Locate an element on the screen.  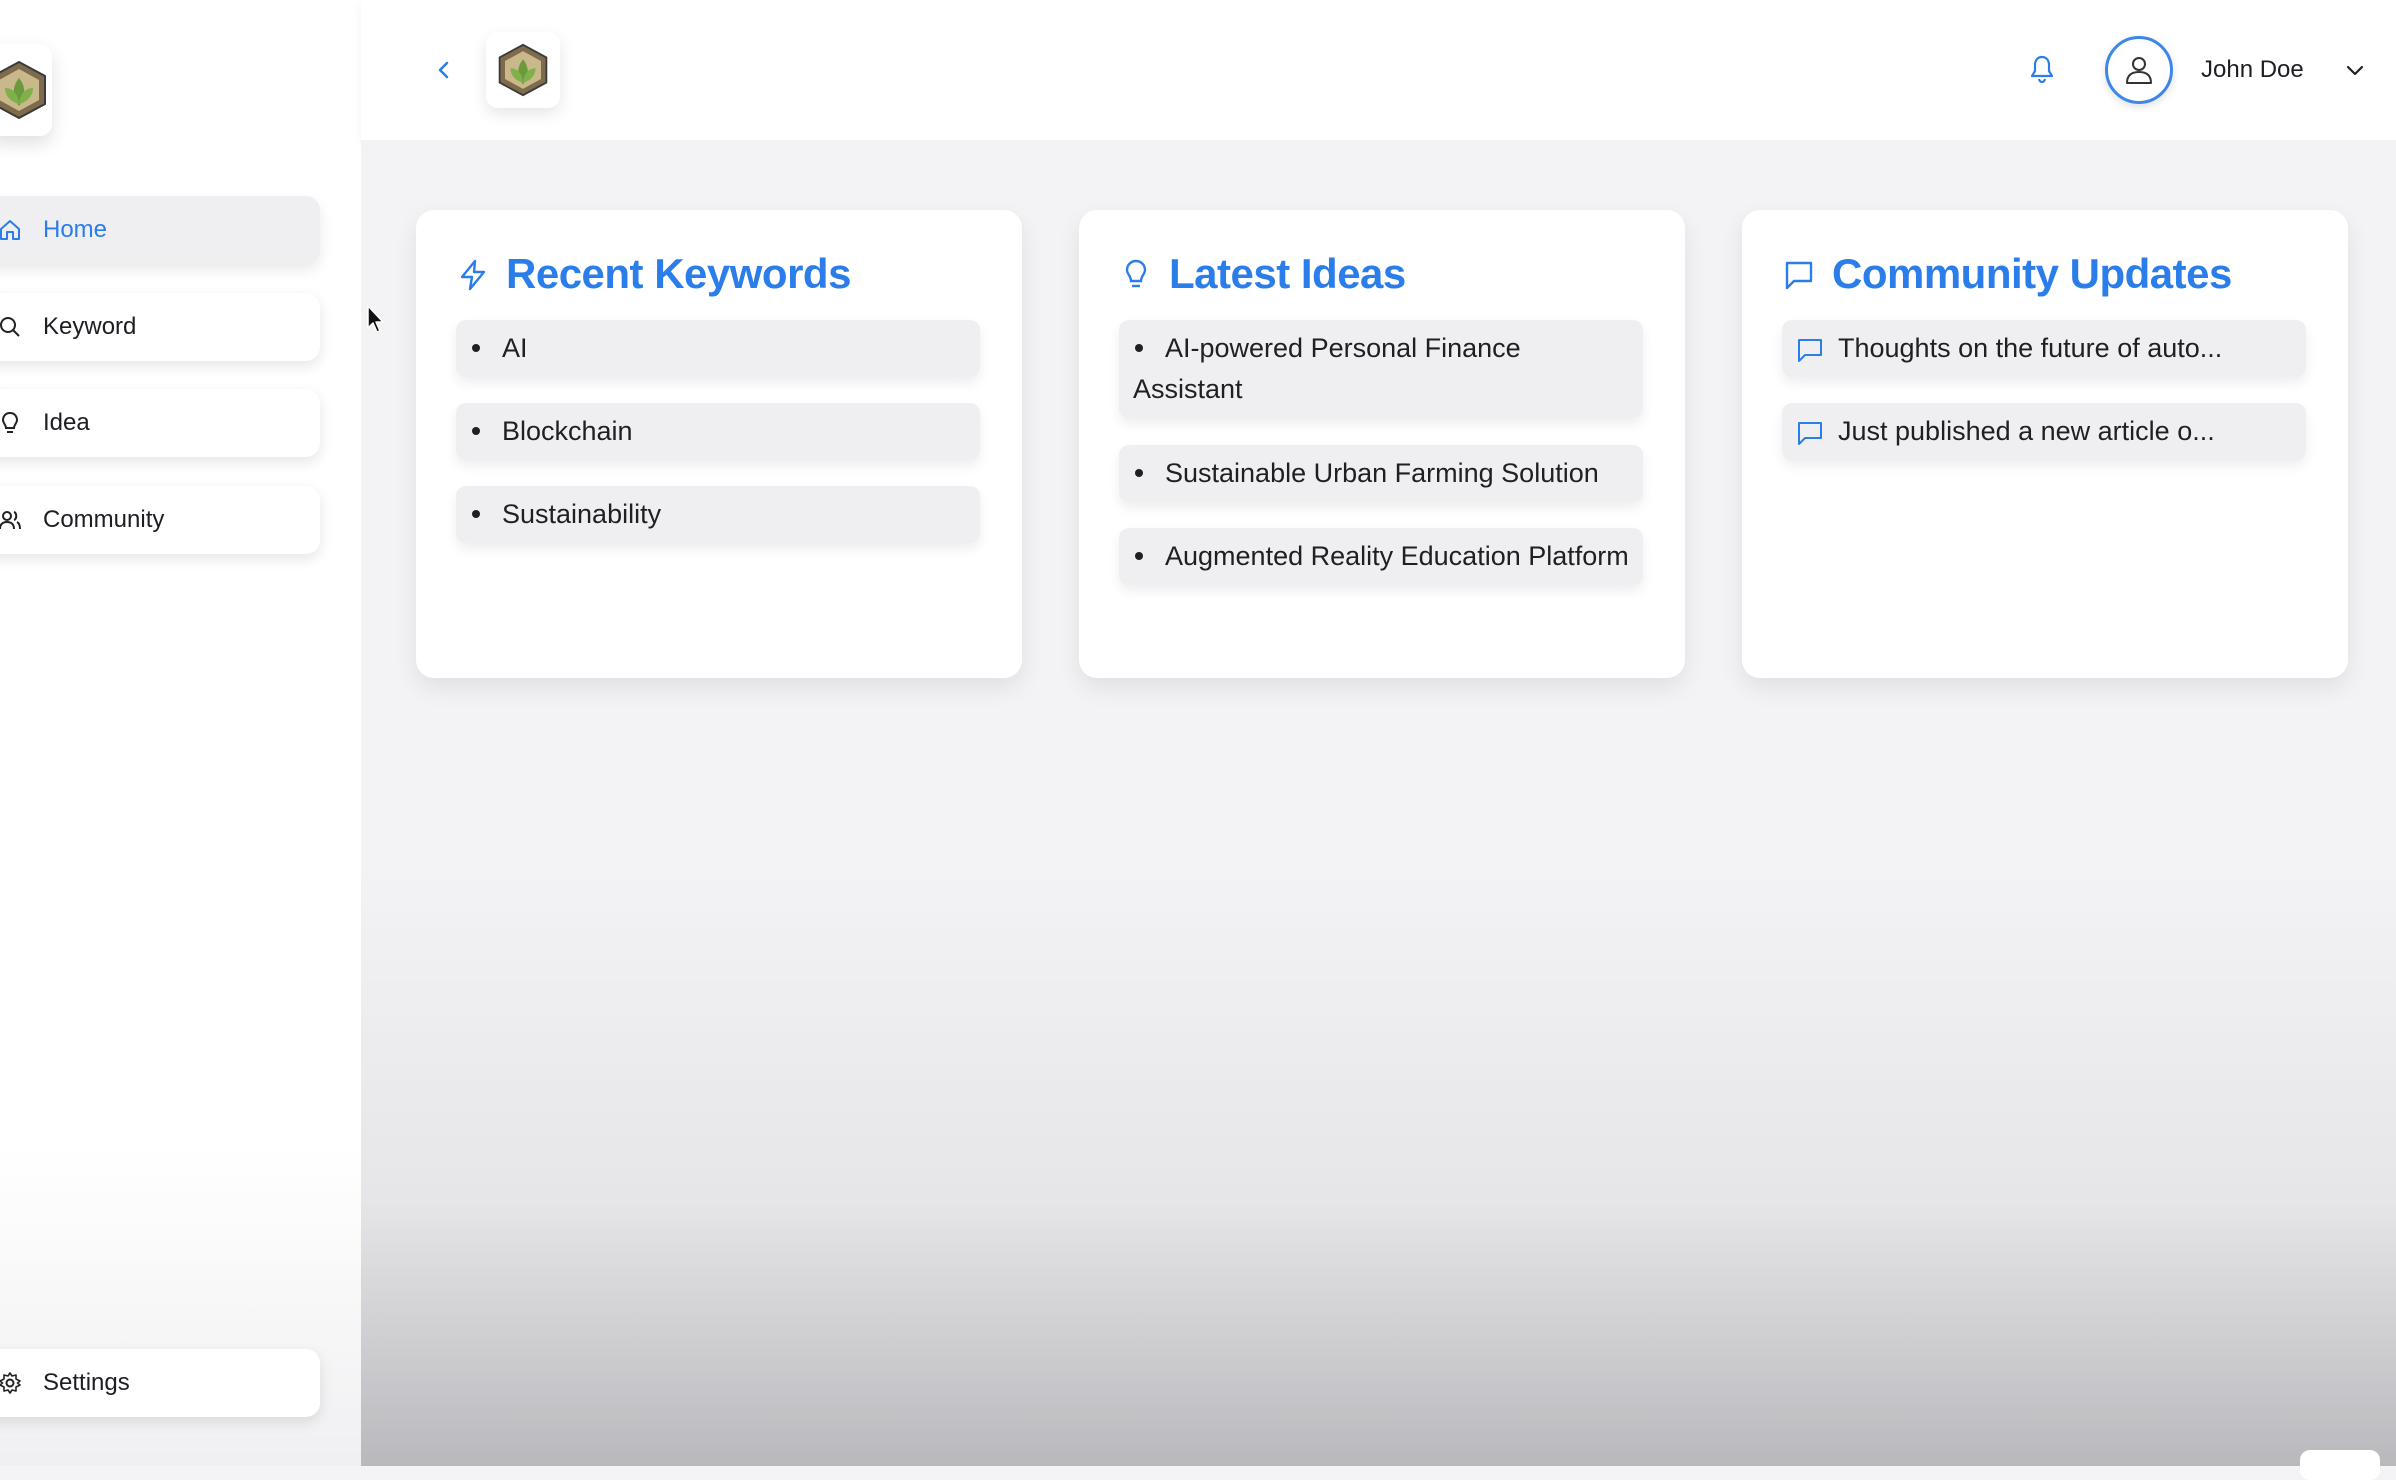
sidebar-item-keyword: Keyword is located at coordinates (160, 327).